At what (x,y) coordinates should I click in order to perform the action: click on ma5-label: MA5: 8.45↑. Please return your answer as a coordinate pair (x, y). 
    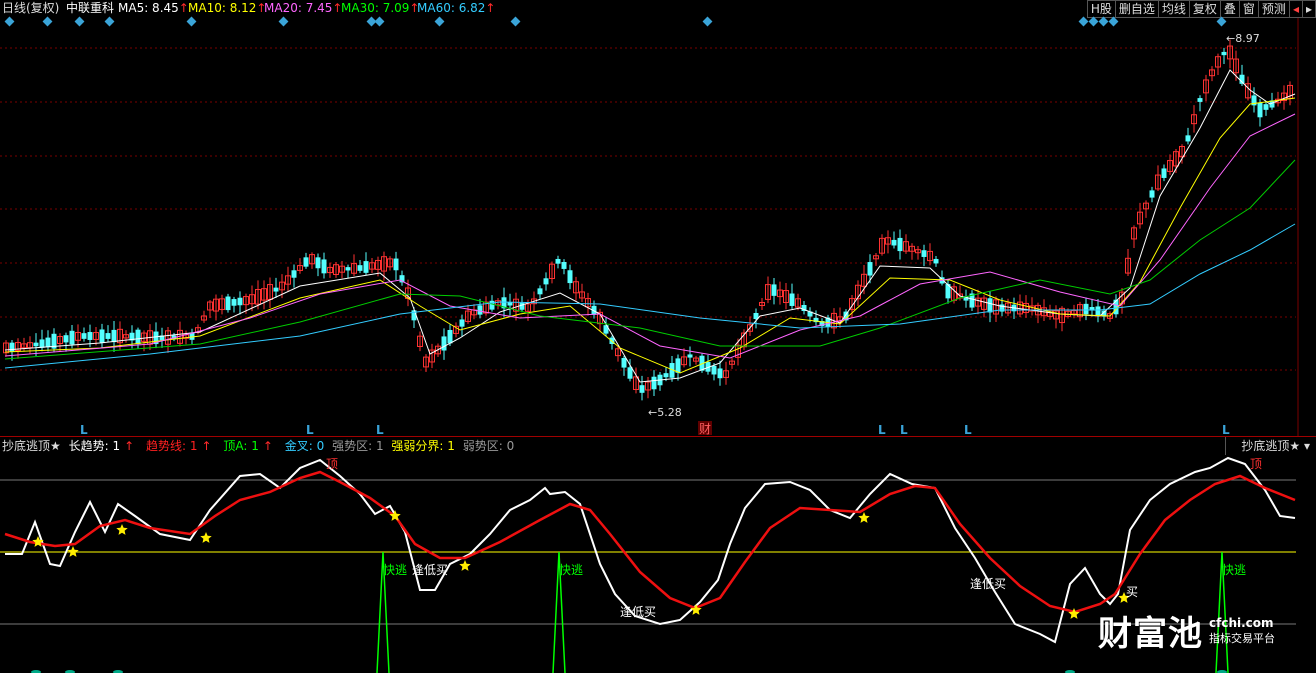
    Looking at the image, I should click on (153, 8).